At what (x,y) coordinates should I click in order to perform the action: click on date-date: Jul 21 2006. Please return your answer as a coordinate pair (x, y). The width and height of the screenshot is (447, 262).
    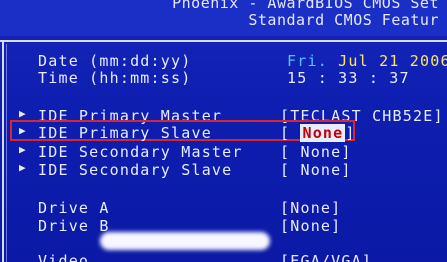
    Looking at the image, I should click on (392, 61).